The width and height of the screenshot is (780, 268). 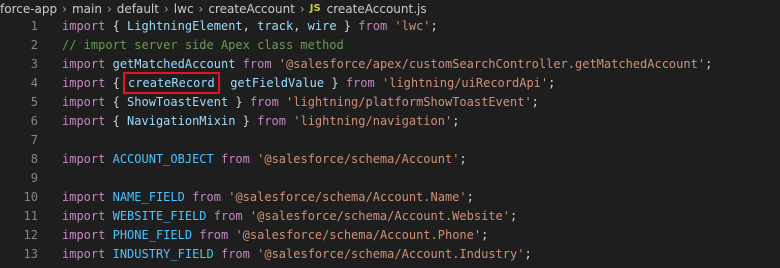 What do you see at coordinates (379, 216) in the screenshot?
I see `code-token: '@salesforce/schema/Account.Website'` at bounding box center [379, 216].